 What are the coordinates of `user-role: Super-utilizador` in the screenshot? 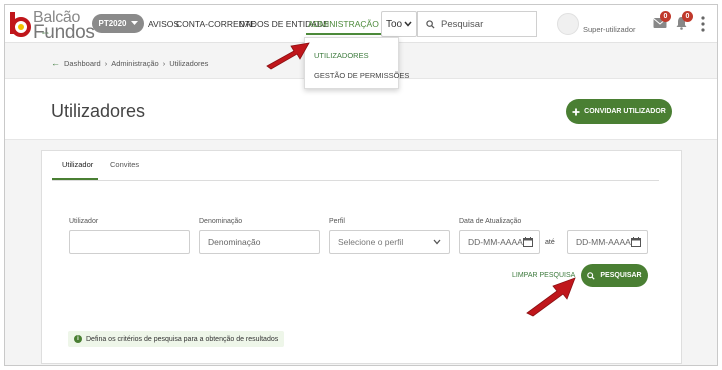 It's located at (609, 29).